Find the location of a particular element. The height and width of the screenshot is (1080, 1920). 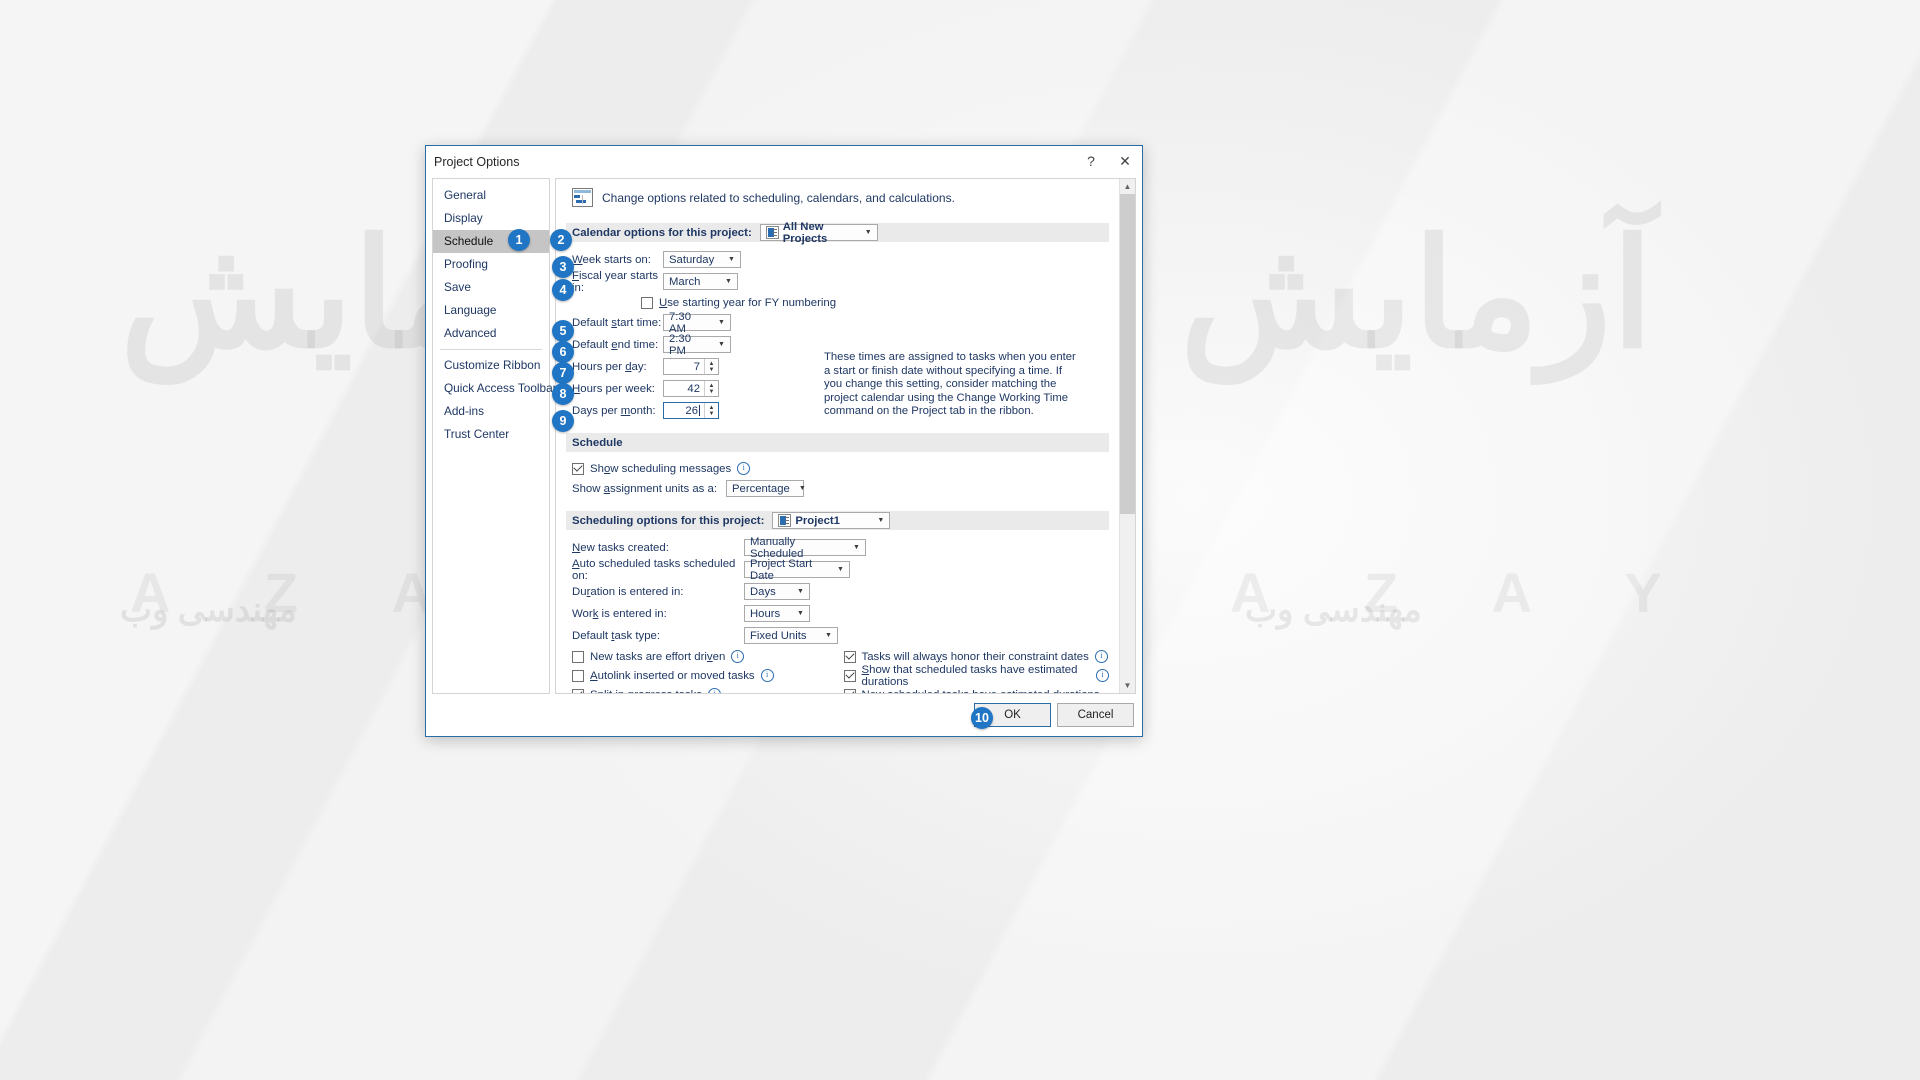

hours-per-day-stepper: 7 ▲ ▼ is located at coordinates (691, 366).